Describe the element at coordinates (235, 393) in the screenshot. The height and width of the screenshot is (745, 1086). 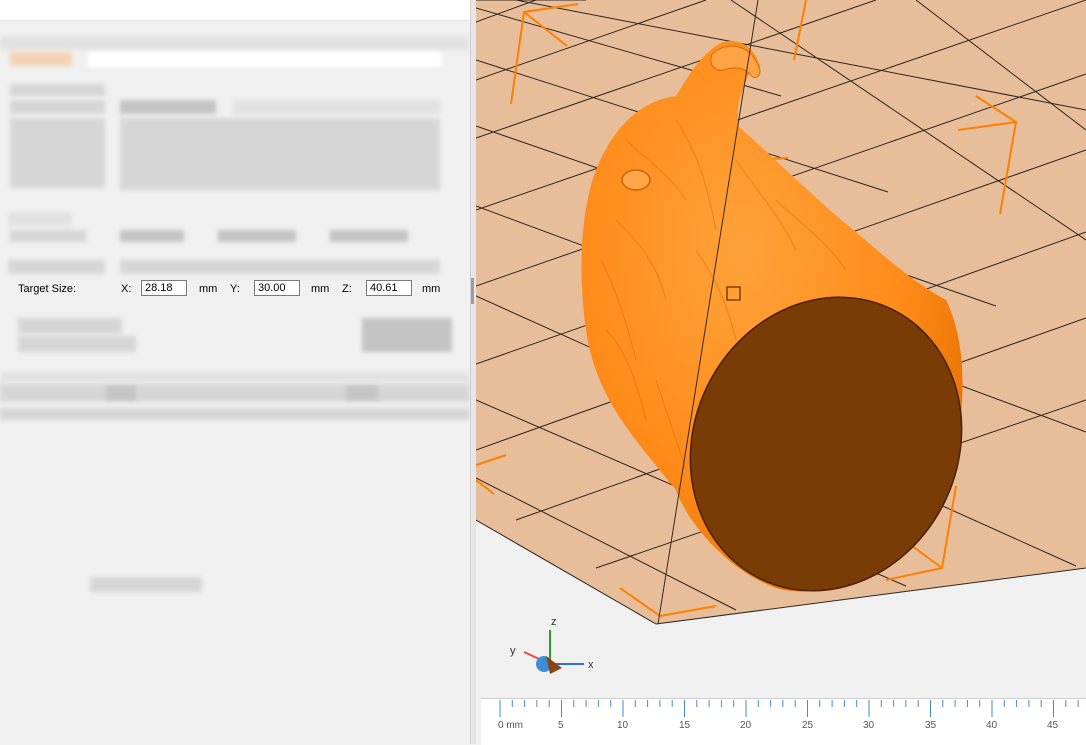
I see `obscured-button-row` at that location.